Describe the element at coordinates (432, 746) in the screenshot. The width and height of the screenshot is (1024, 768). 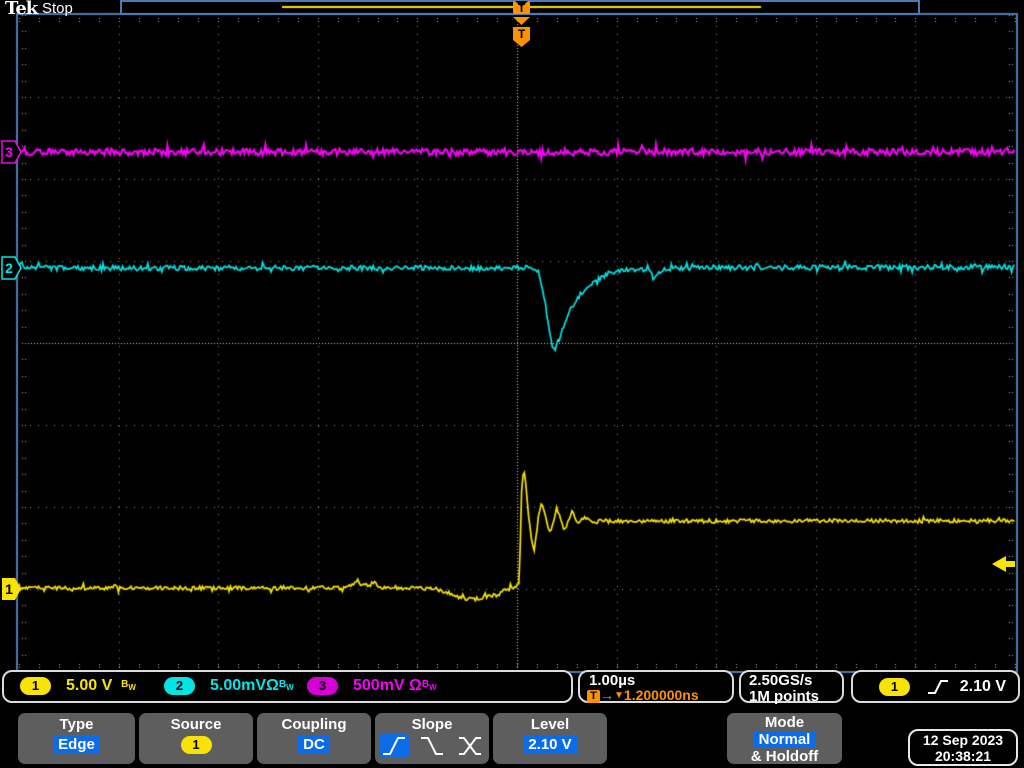
I see `slope-falling-icon` at that location.